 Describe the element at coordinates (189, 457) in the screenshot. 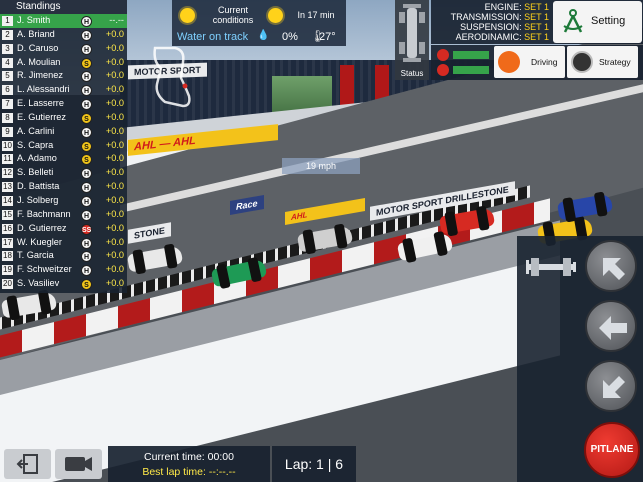

I see `current-time: Current time: 00:00` at that location.